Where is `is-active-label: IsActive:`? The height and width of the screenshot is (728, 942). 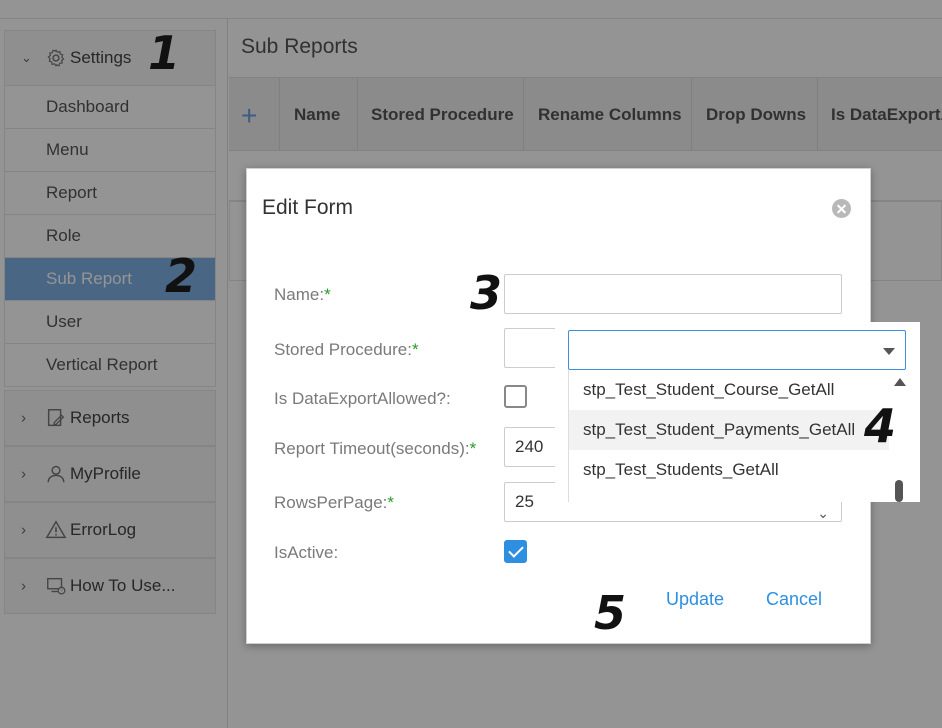 is-active-label: IsActive: is located at coordinates (306, 552).